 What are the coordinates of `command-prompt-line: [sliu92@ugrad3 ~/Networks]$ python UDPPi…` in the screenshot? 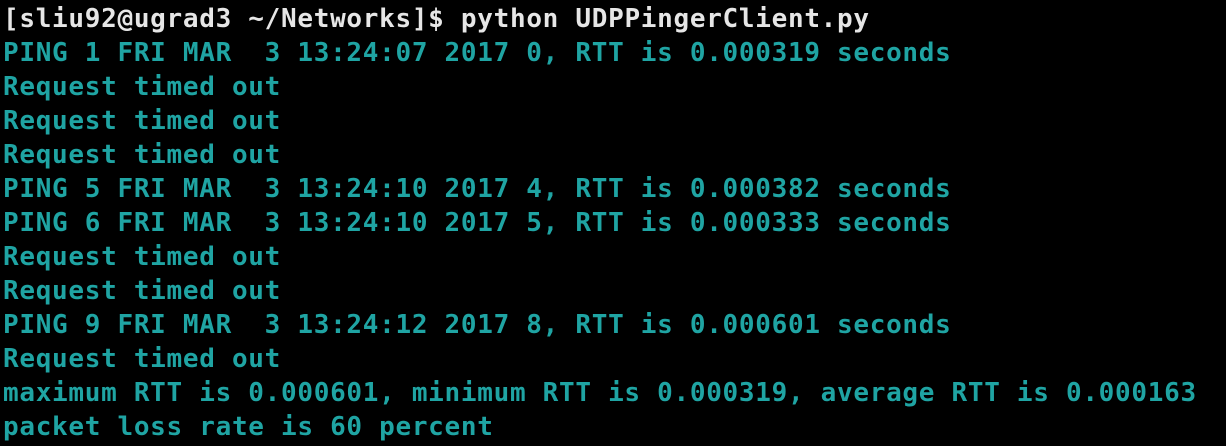 It's located at (613, 19).